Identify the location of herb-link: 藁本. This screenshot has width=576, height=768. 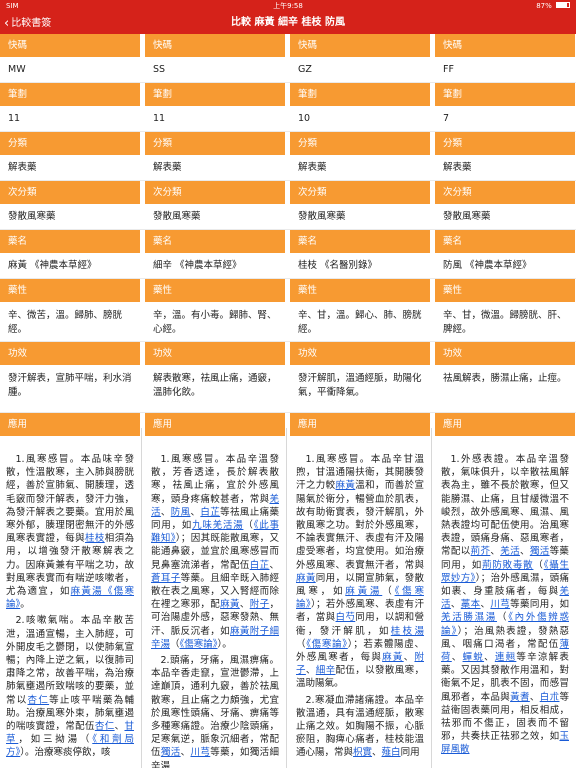
(471, 604).